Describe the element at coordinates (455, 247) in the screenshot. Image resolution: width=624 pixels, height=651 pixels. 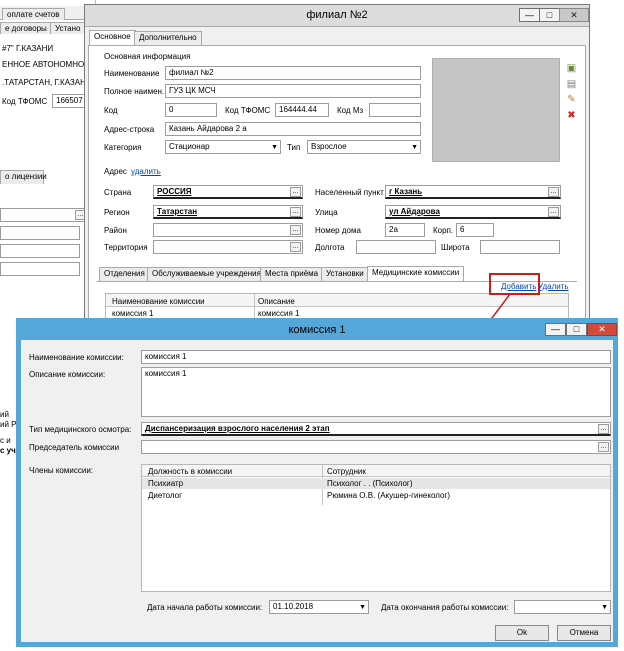
I see `latitude-label: Широта` at that location.